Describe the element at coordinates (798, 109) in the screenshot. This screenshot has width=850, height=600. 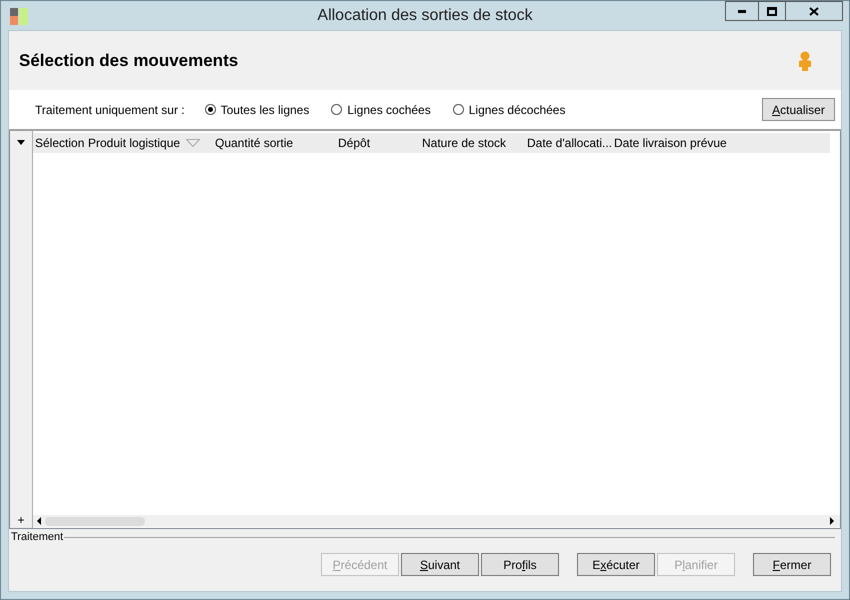
I see `refresh-button: Actualiser` at that location.